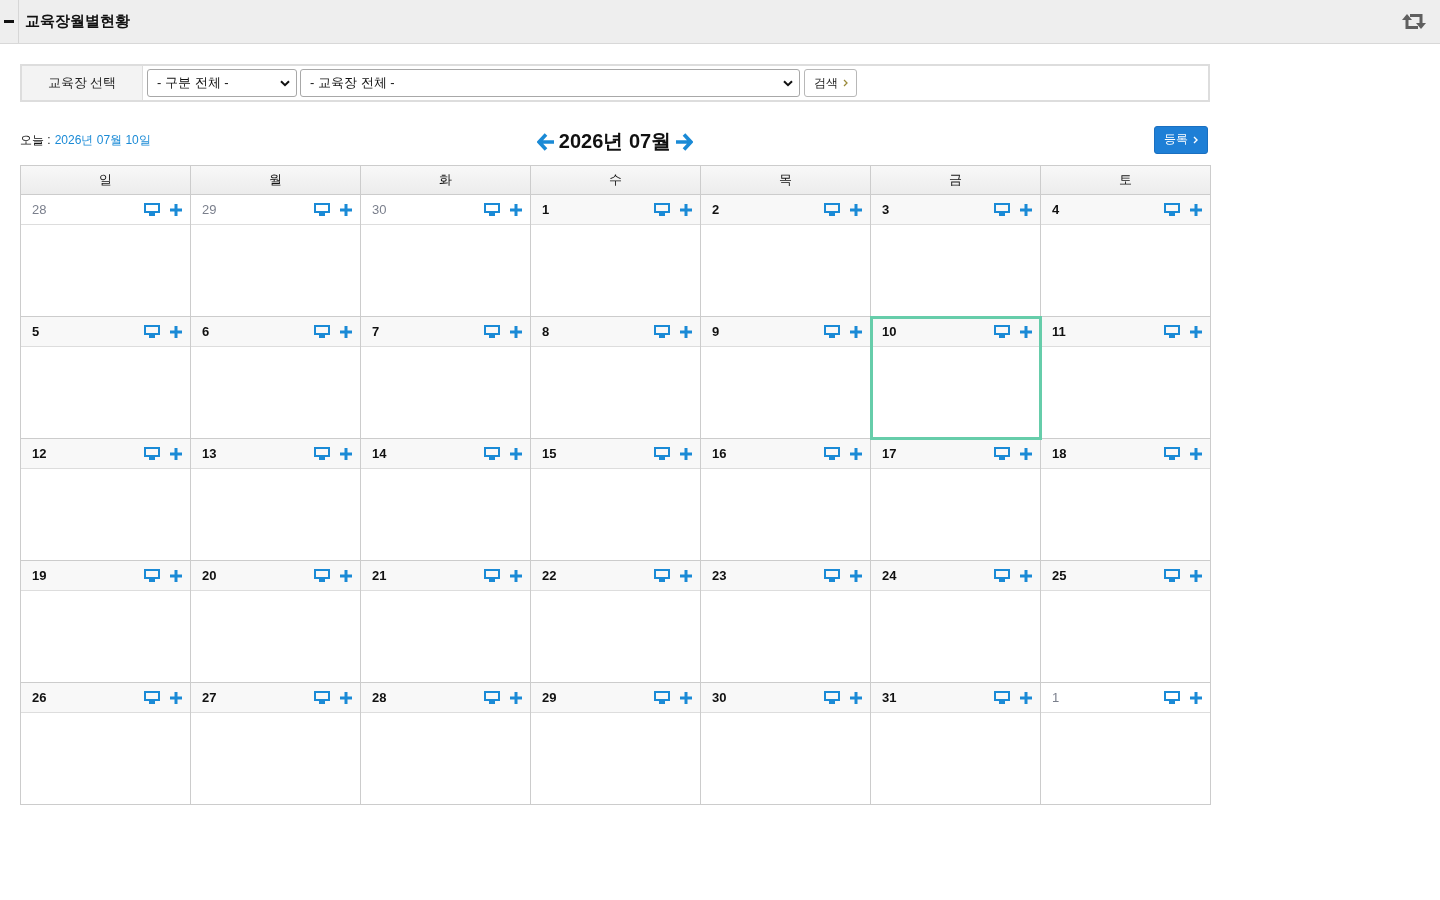  What do you see at coordinates (39, 575) in the screenshot?
I see `day-number: 19` at bounding box center [39, 575].